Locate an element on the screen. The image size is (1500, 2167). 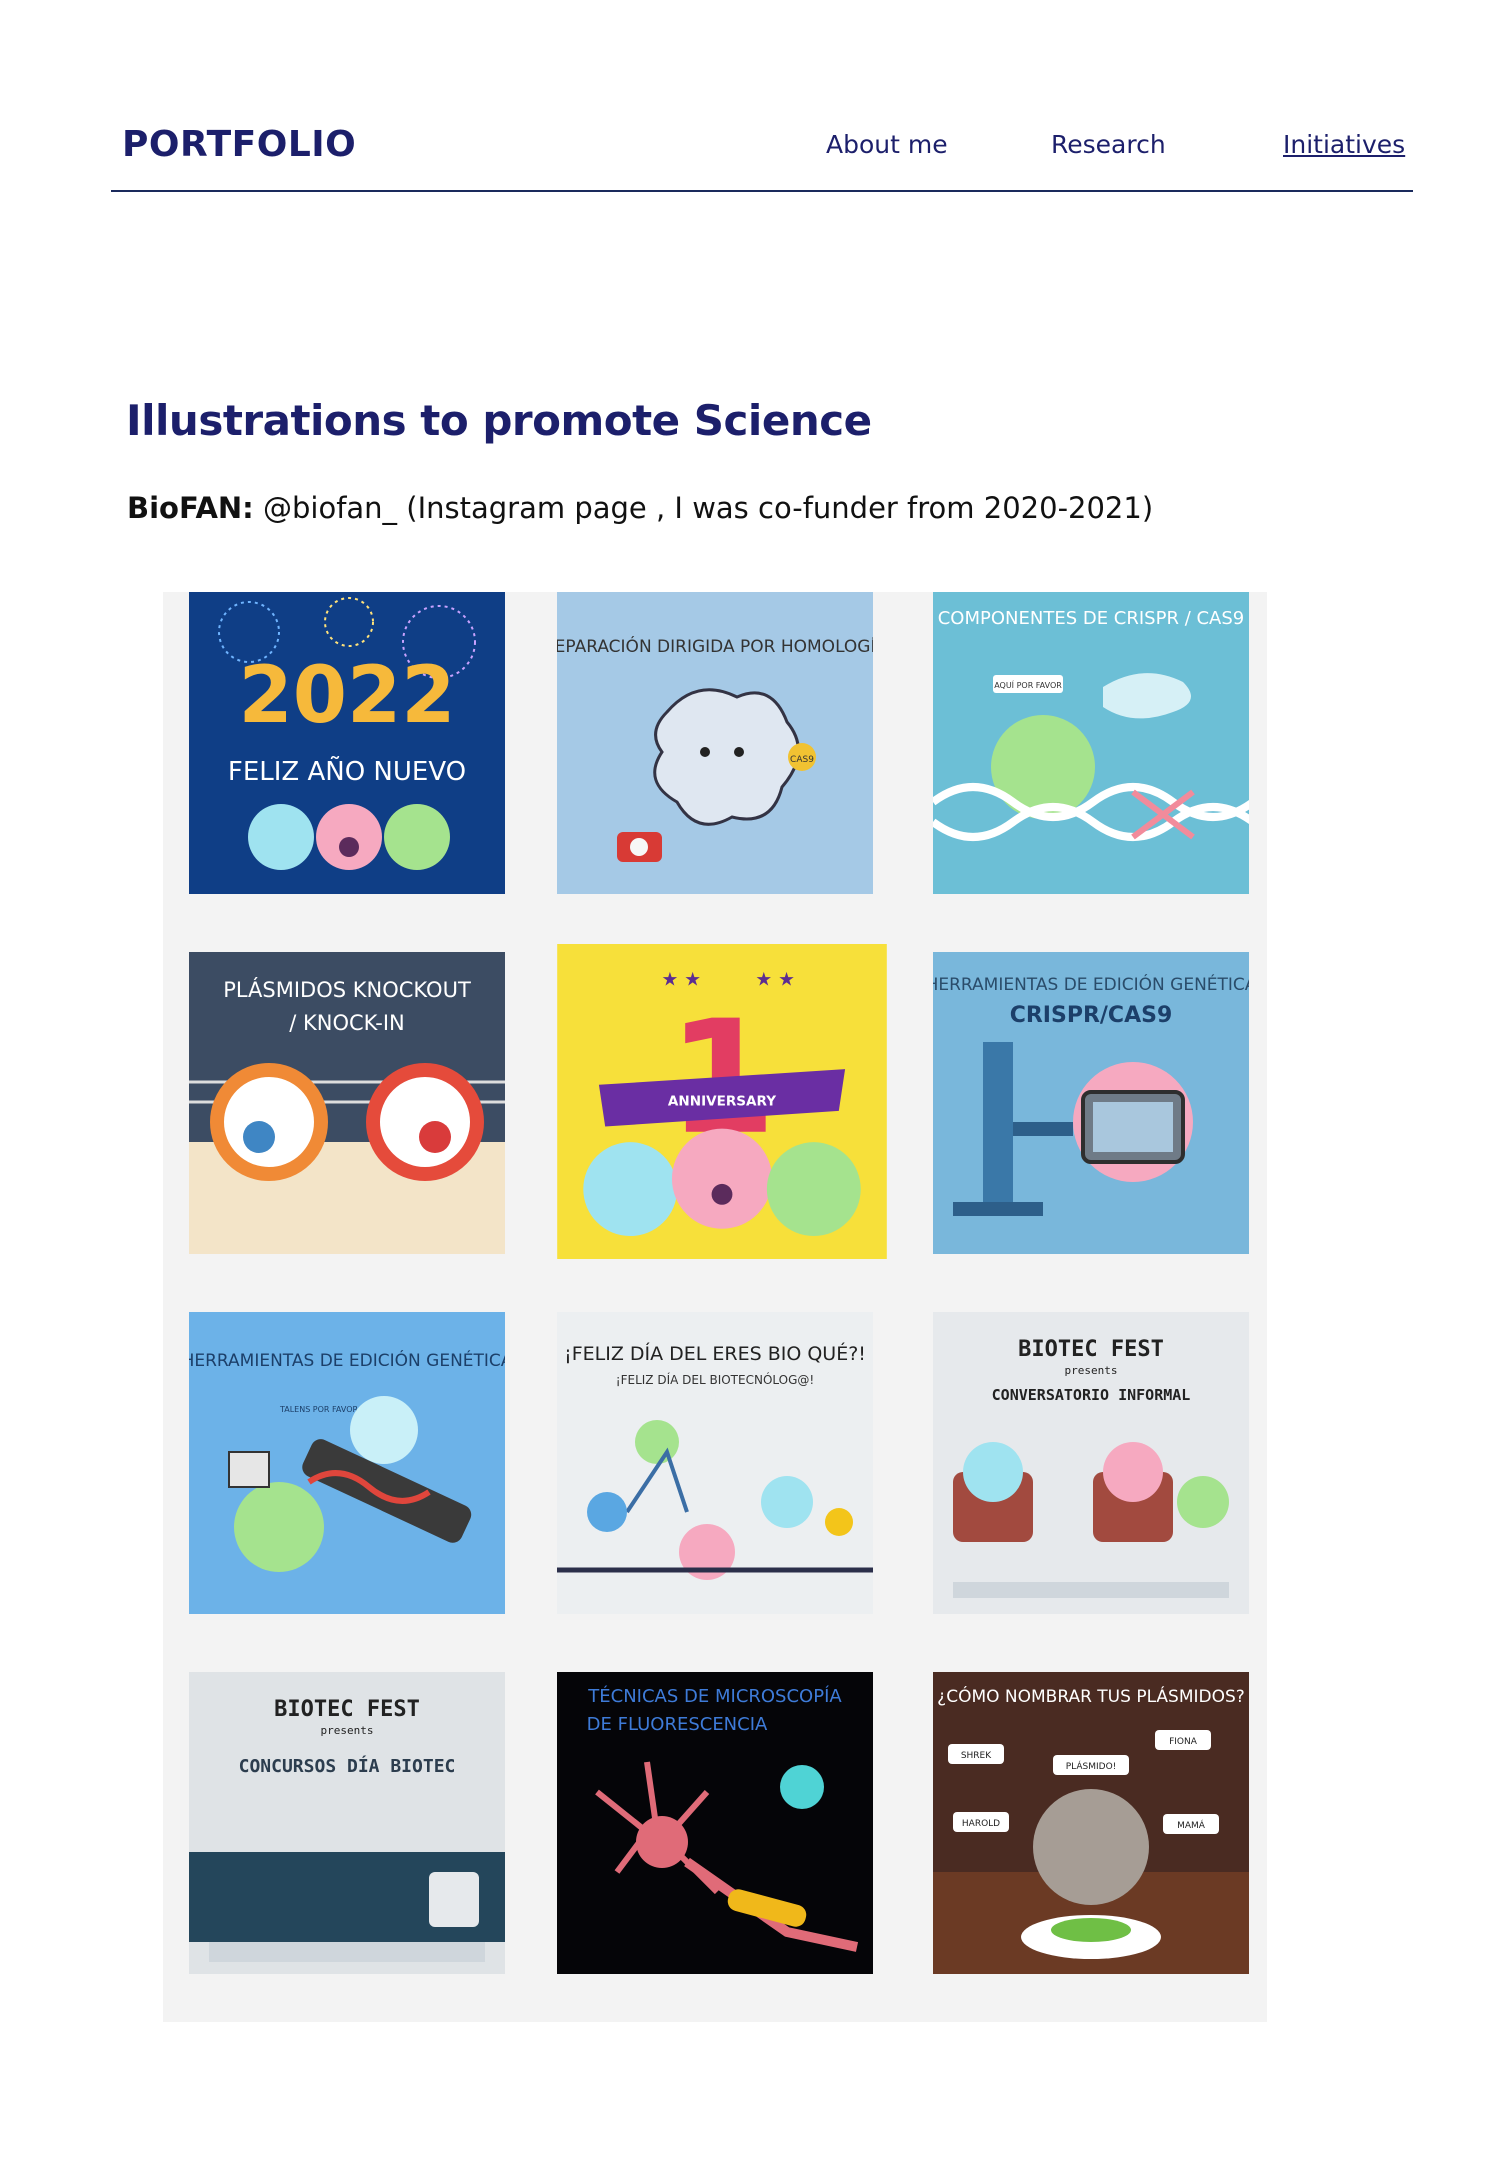
post-new-year: 2022 FELIZ AÑO NUEVO is located at coordinates (347, 743).